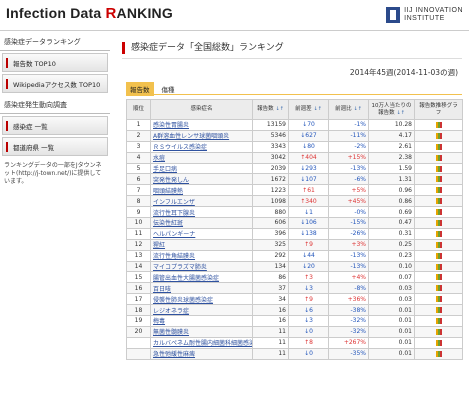 The image size is (469, 405). Describe the element at coordinates (308, 310) in the screenshot. I see `week-diff-cell: ↓6` at that location.